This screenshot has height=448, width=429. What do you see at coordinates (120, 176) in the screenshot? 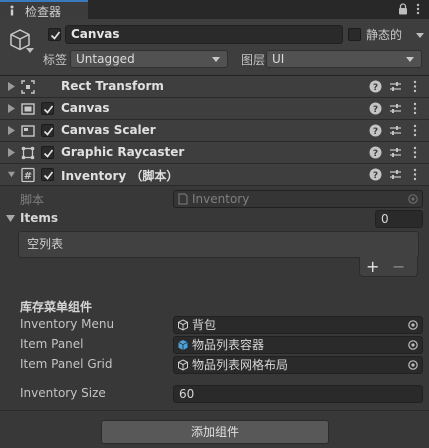
I see `component-name: Inventory （脚本）` at bounding box center [120, 176].